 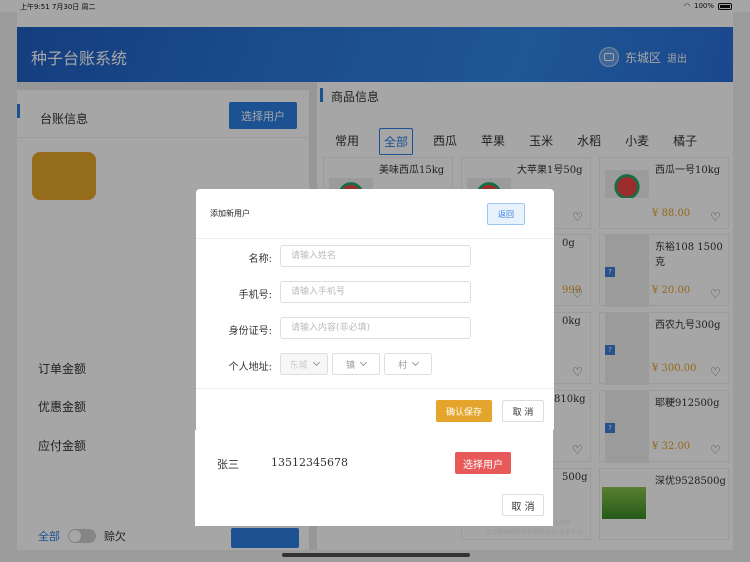 What do you see at coordinates (356, 364) in the screenshot?
I see `town-select: 镇` at bounding box center [356, 364].